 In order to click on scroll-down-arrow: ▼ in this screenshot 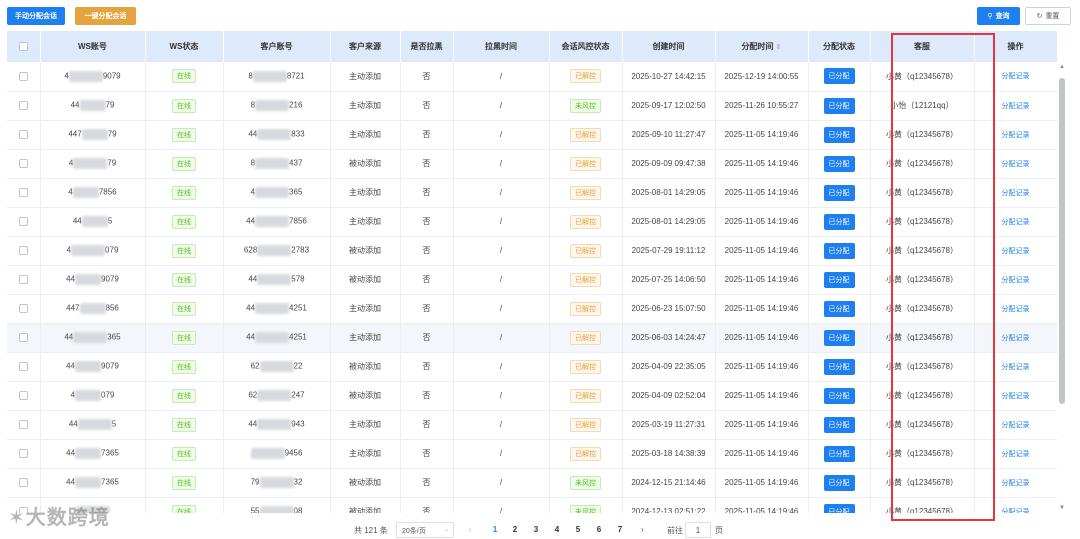, I will do `click(1062, 509)`.